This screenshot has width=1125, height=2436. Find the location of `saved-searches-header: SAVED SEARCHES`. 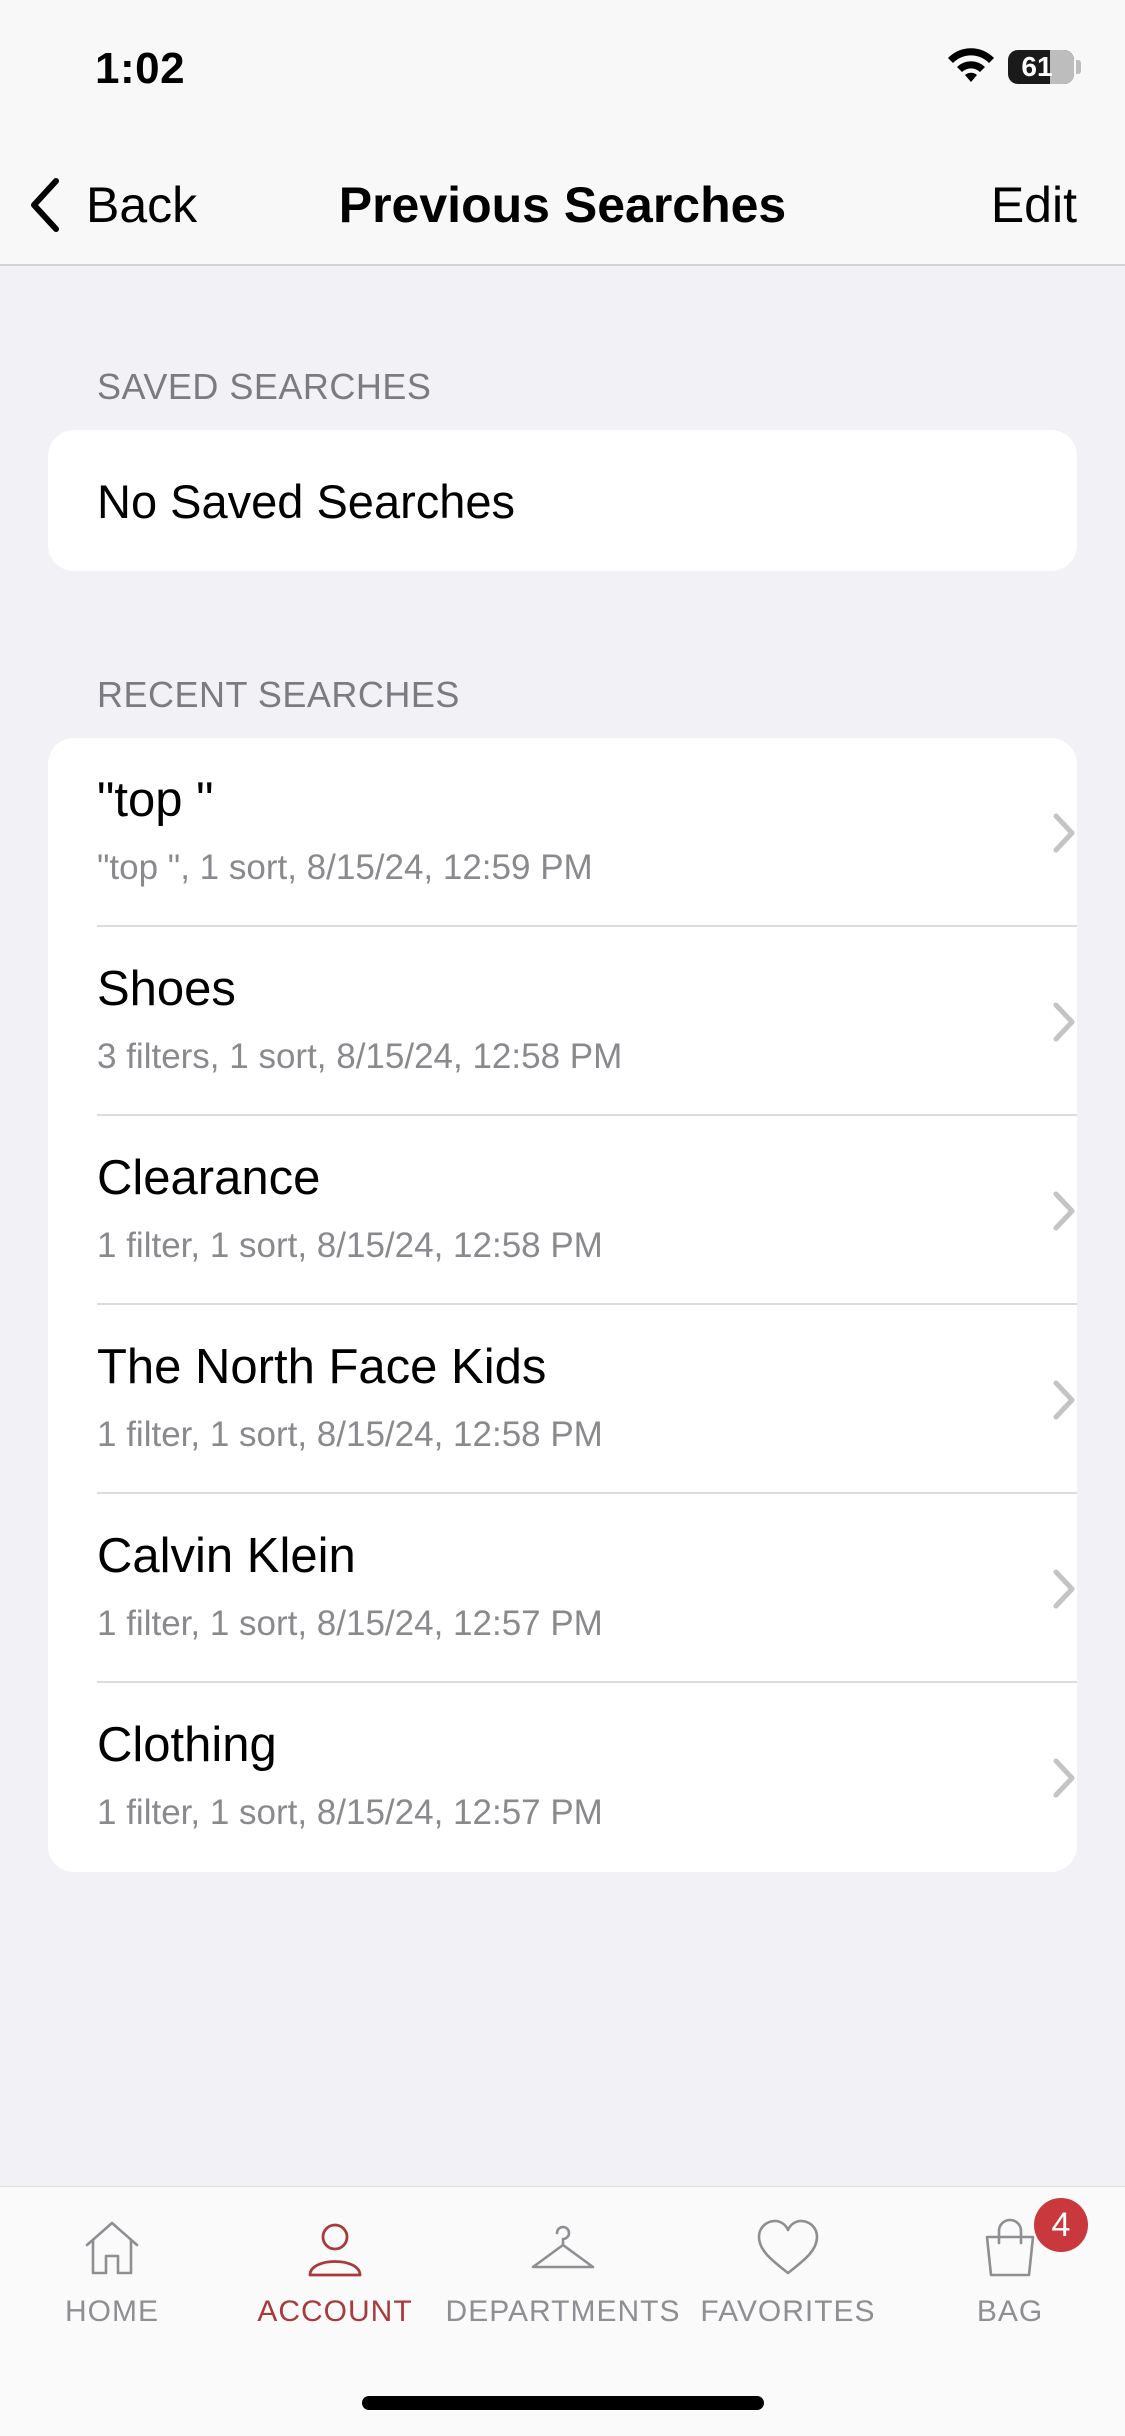

saved-searches-header: SAVED SEARCHES is located at coordinates (264, 386).